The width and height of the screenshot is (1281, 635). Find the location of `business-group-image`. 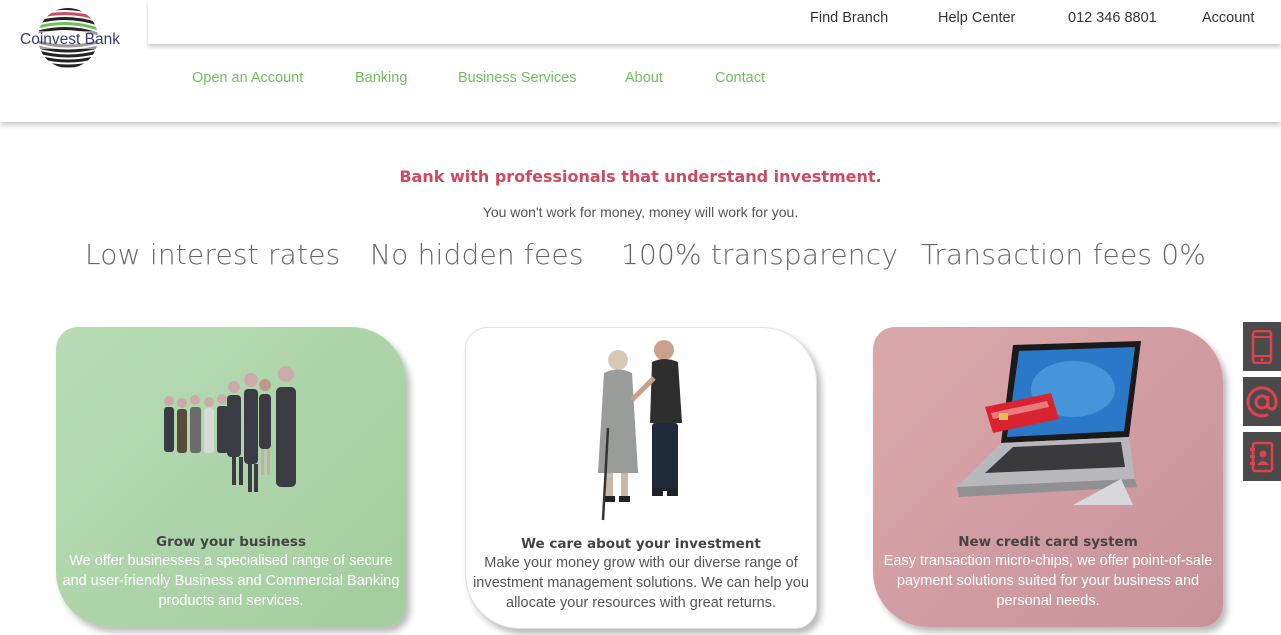

business-group-image is located at coordinates (230, 429).